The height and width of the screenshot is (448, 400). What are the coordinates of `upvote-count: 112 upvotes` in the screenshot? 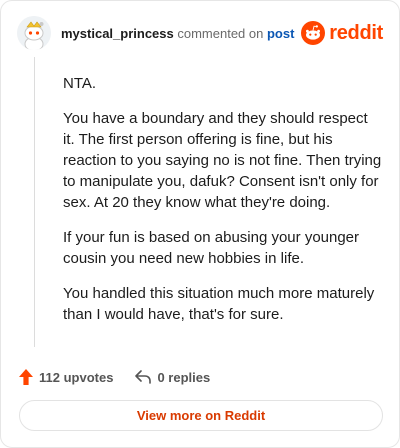 It's located at (76, 377).